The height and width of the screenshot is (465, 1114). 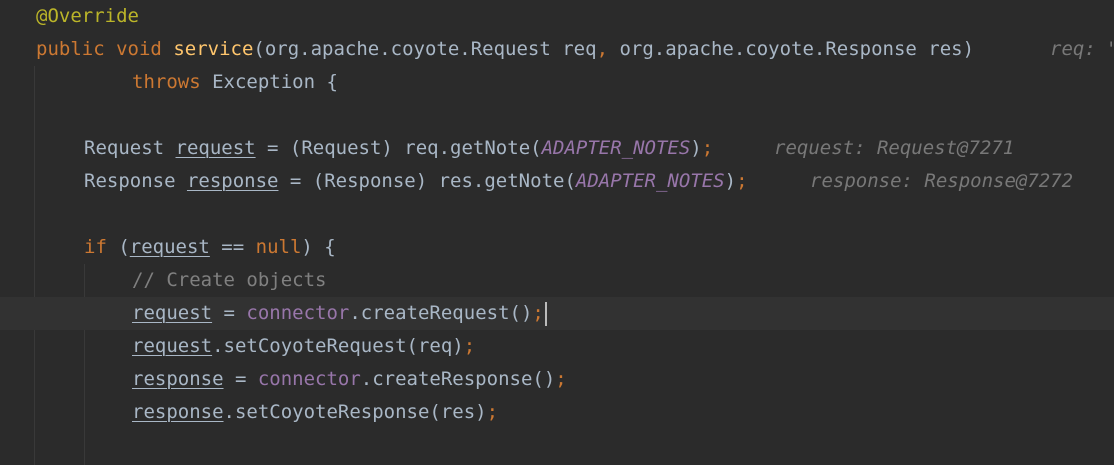 What do you see at coordinates (139, 49) in the screenshot?
I see `keyword-token: void` at bounding box center [139, 49].